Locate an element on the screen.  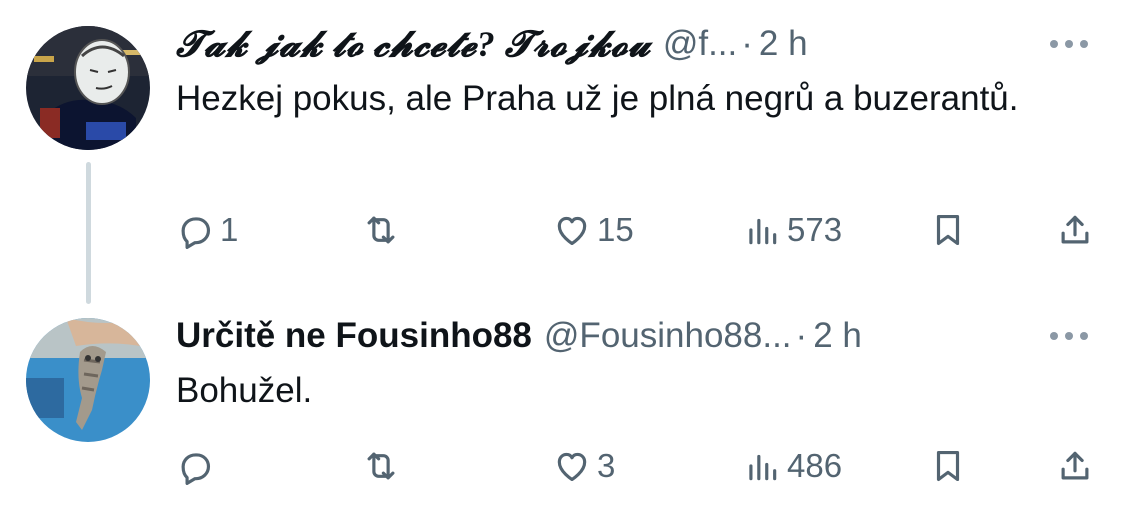
reply-button: 1 is located at coordinates (207, 230).